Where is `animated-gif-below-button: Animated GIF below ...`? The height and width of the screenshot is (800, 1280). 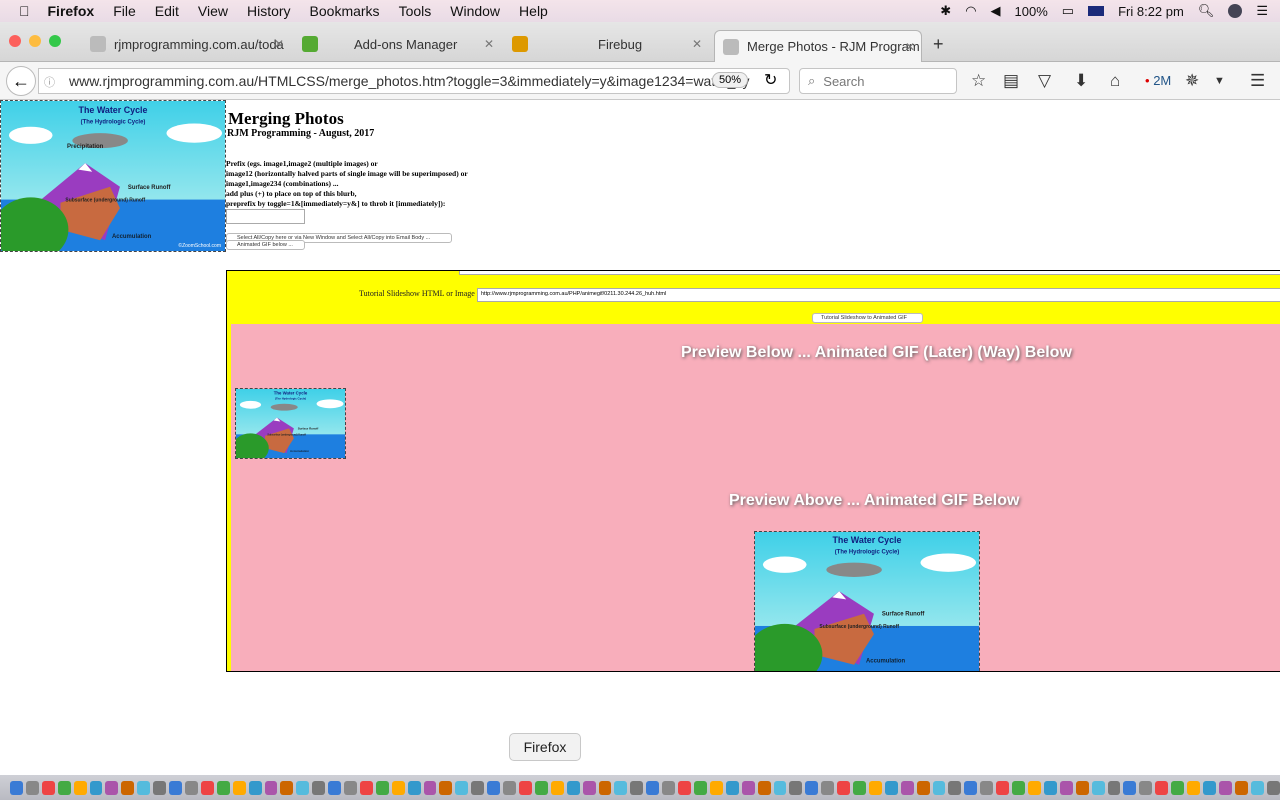
animated-gif-below-button: Animated GIF below ... is located at coordinates (265, 245).